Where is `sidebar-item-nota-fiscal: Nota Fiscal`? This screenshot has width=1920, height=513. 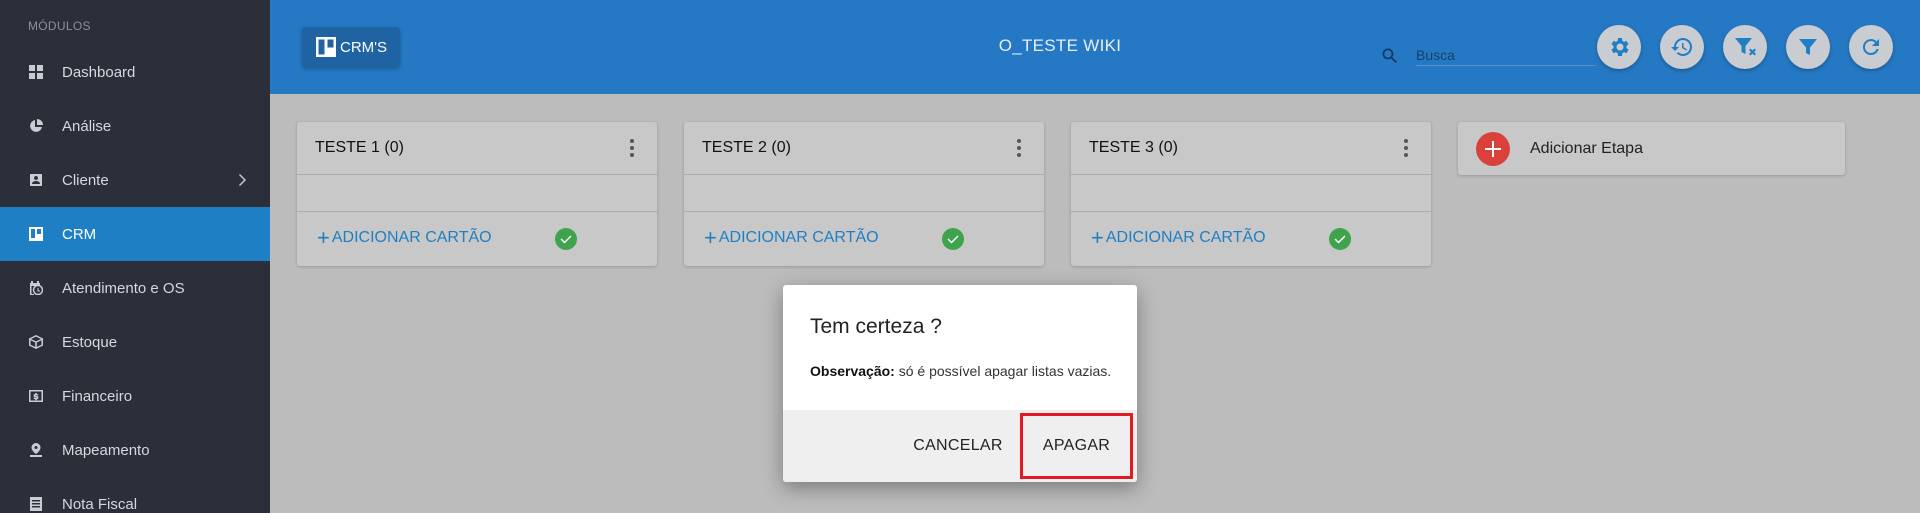
sidebar-item-nota-fiscal: Nota Fiscal is located at coordinates (135, 495).